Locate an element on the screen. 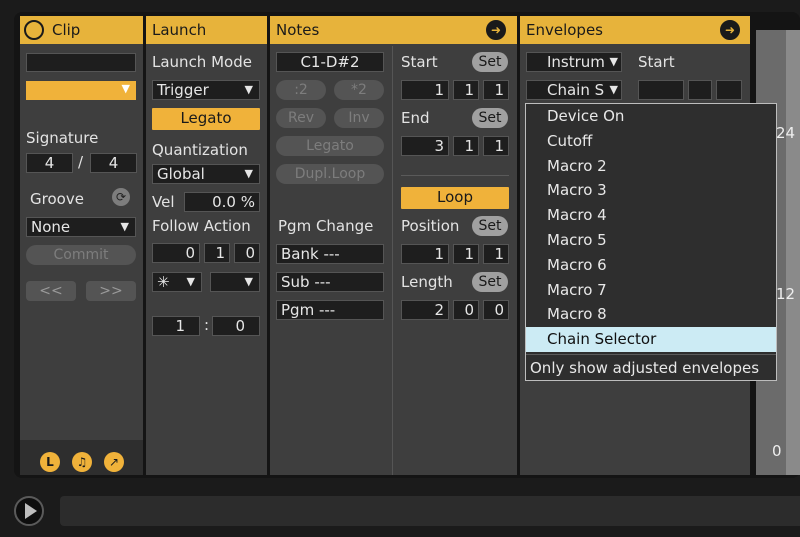  follow-time-sixteenths: 0 is located at coordinates (247, 253).